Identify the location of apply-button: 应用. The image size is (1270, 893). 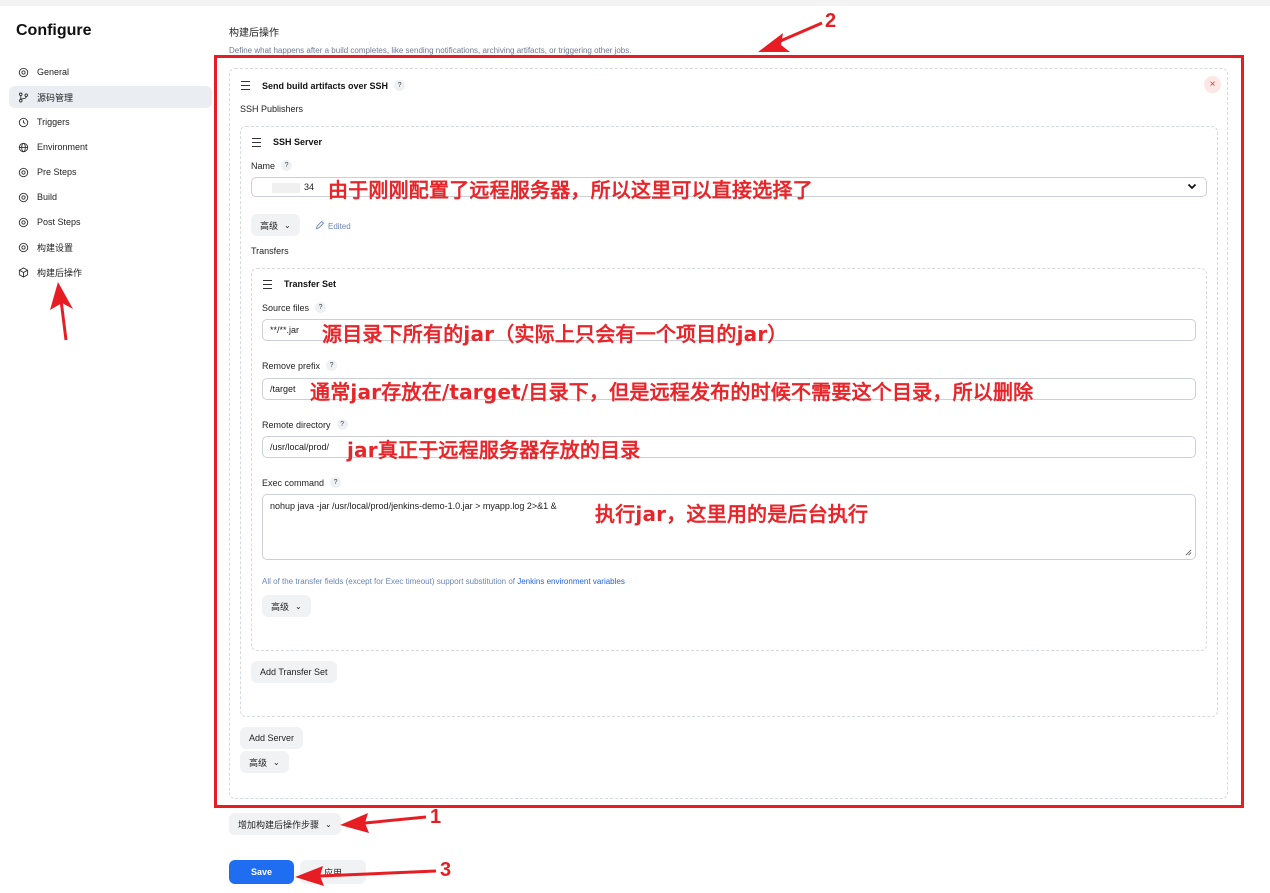
(333, 872).